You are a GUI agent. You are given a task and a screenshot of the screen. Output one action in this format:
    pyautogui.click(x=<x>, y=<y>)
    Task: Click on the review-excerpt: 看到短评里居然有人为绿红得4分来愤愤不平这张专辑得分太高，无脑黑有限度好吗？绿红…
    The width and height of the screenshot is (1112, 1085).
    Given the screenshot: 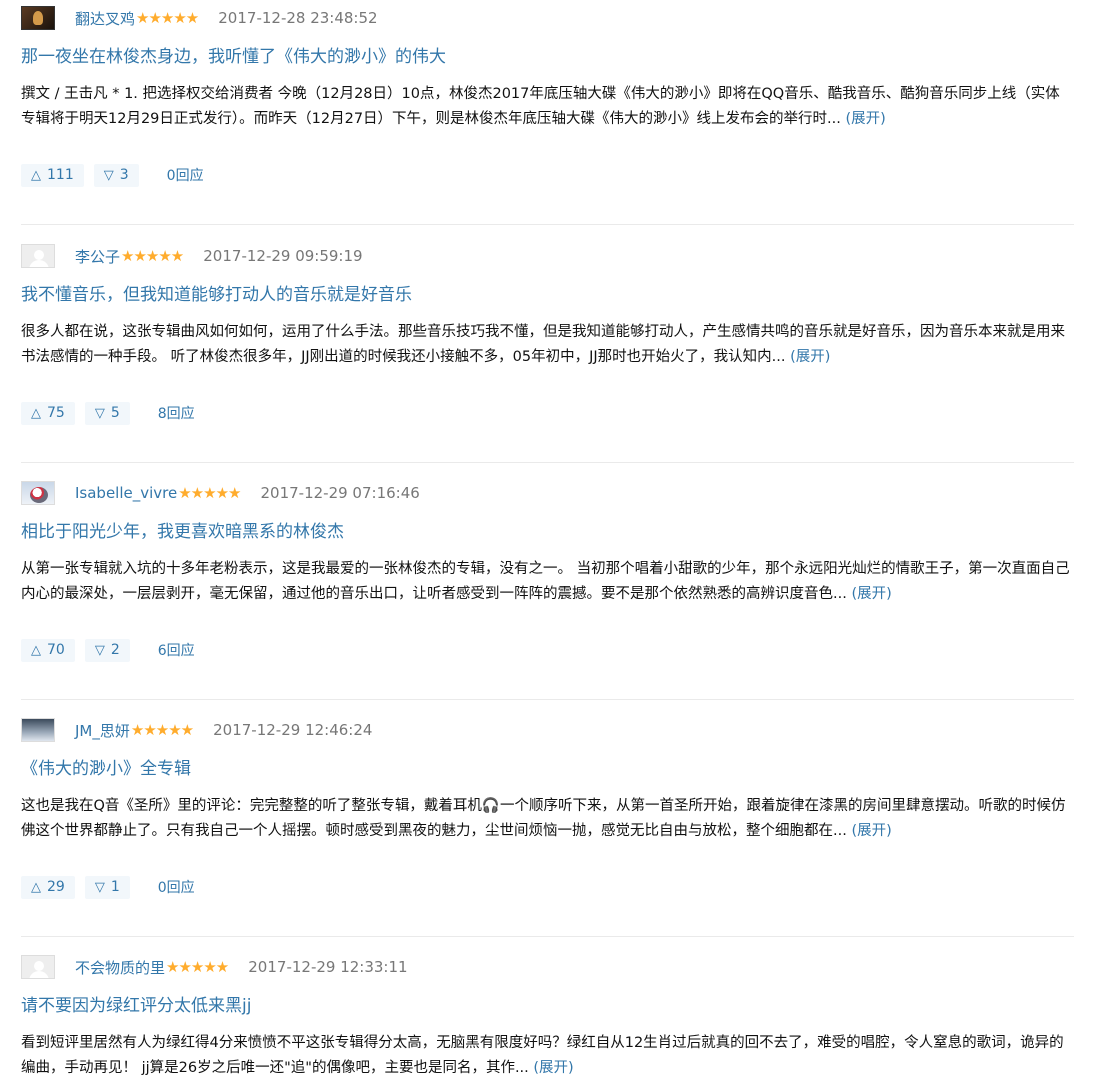 What is the action you would take?
    pyautogui.click(x=546, y=1056)
    